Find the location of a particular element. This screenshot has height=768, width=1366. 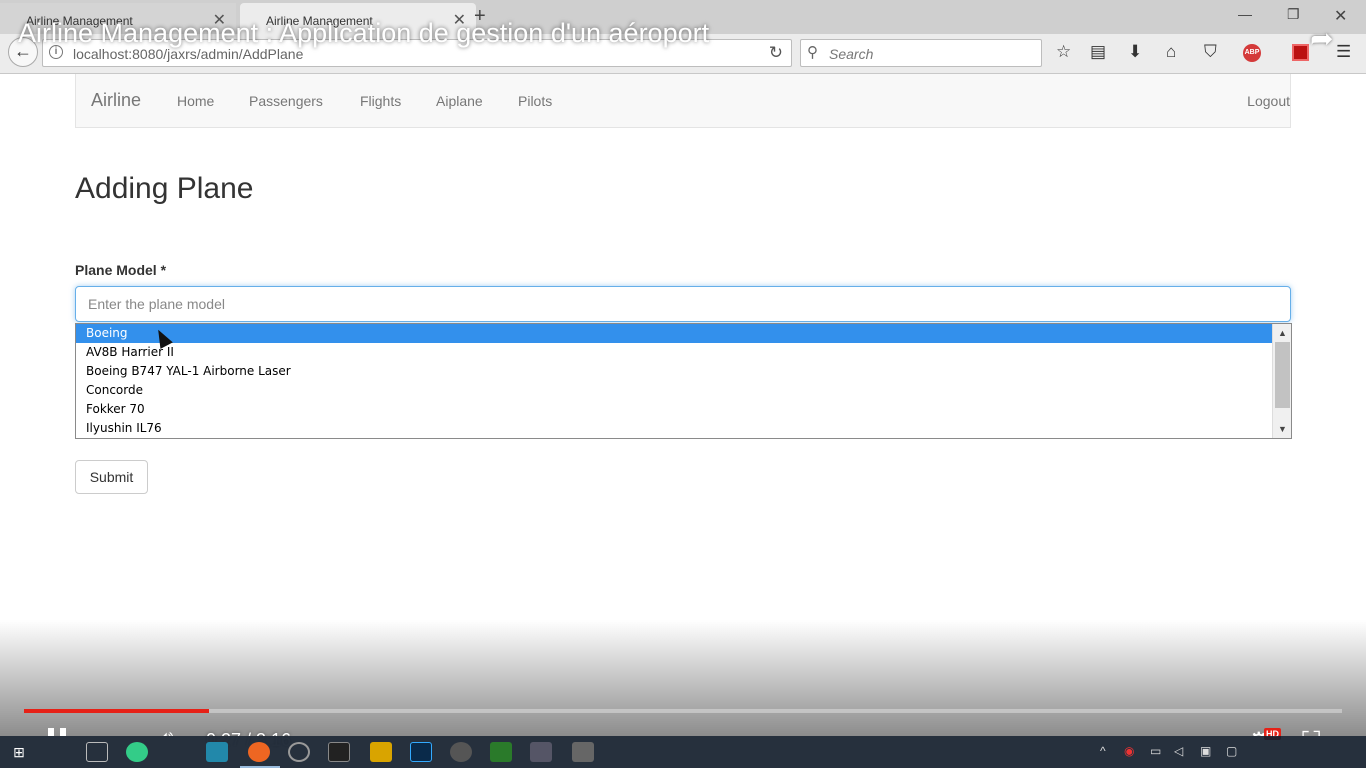

settings-app-icon is located at coordinates (461, 752).